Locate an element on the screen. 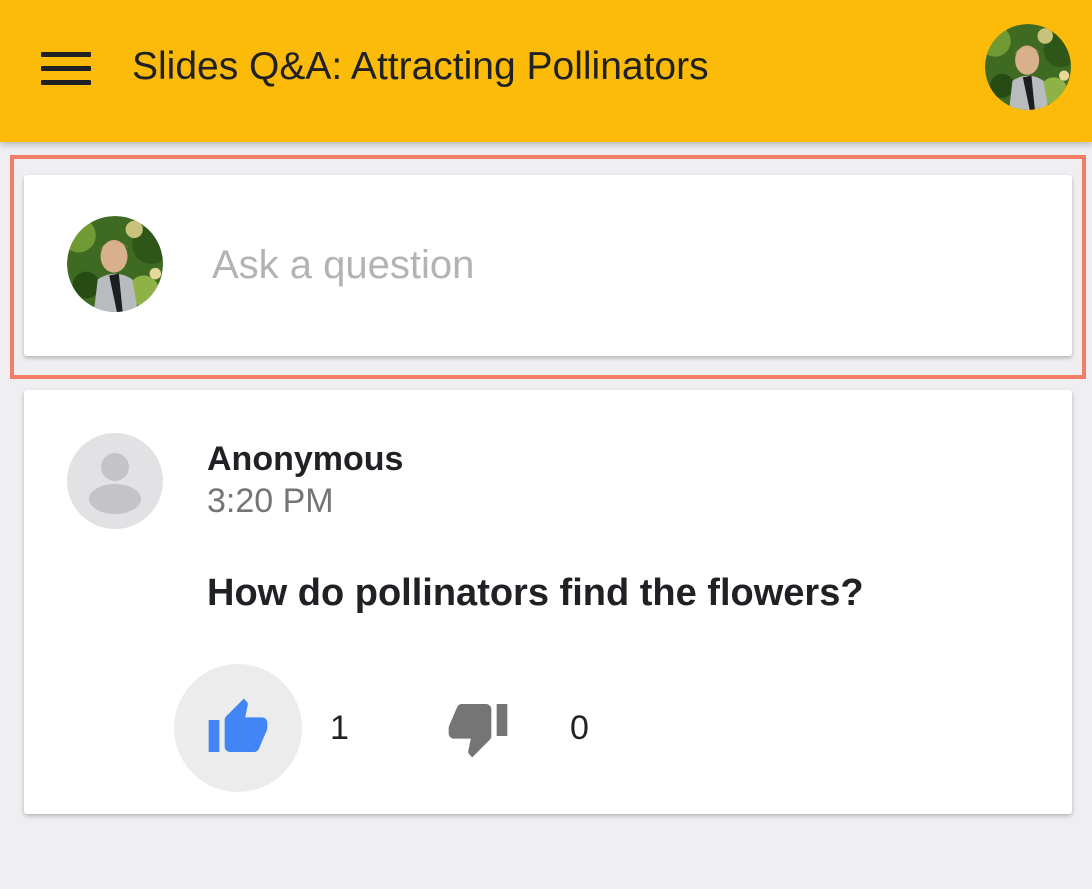  question-author: Anonymous is located at coordinates (305, 459).